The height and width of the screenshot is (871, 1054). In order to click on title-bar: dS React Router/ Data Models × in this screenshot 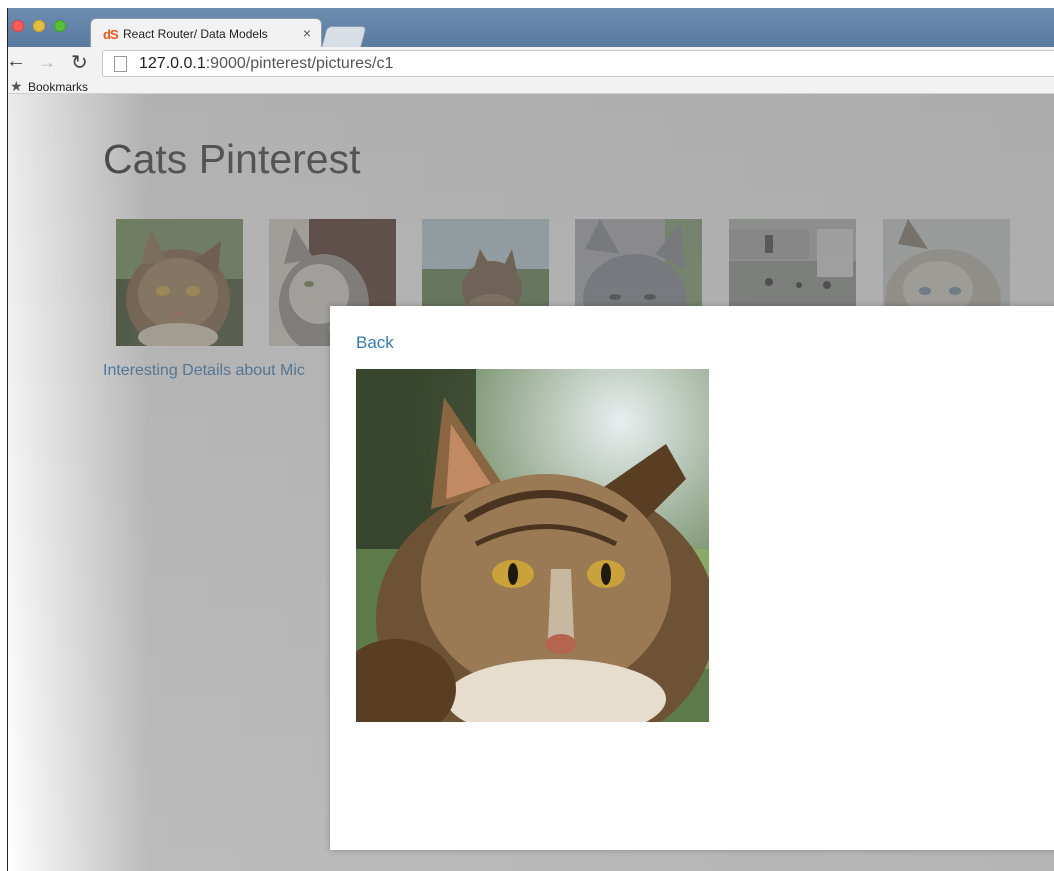, I will do `click(531, 28)`.